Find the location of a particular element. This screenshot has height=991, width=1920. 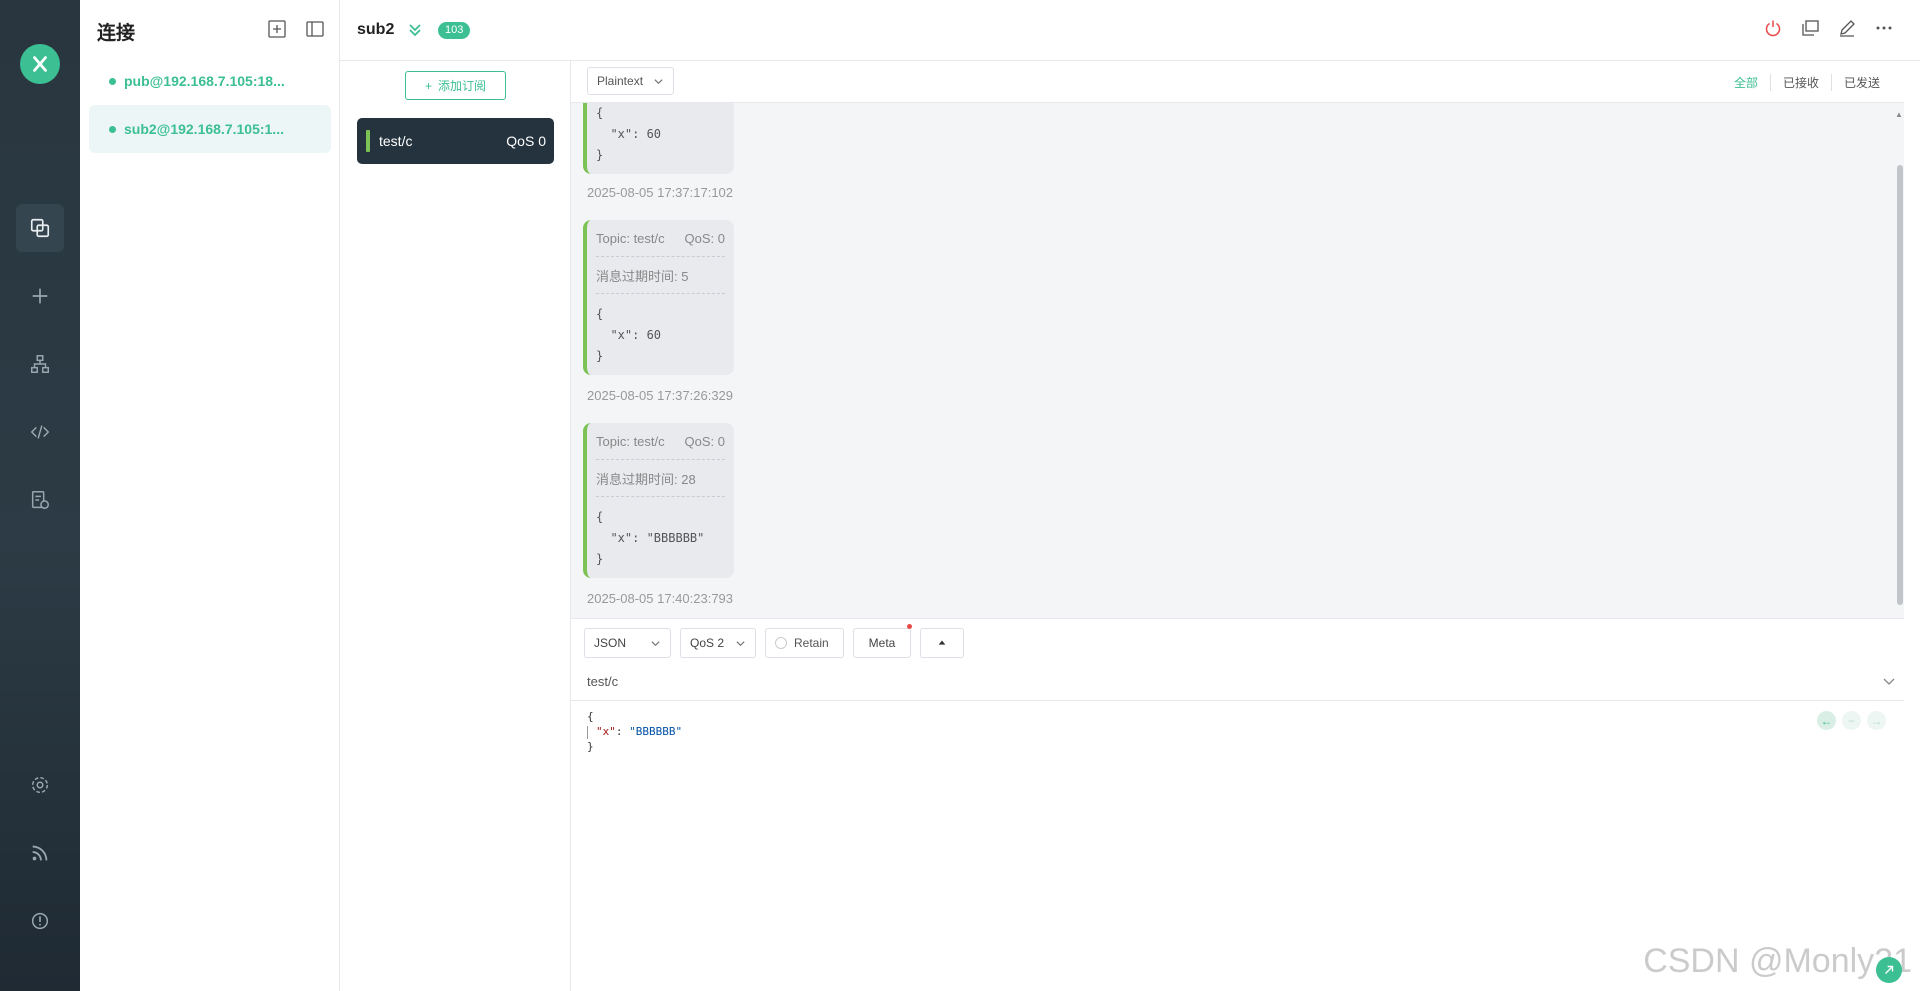

nav-new-connection is located at coordinates (40, 296).